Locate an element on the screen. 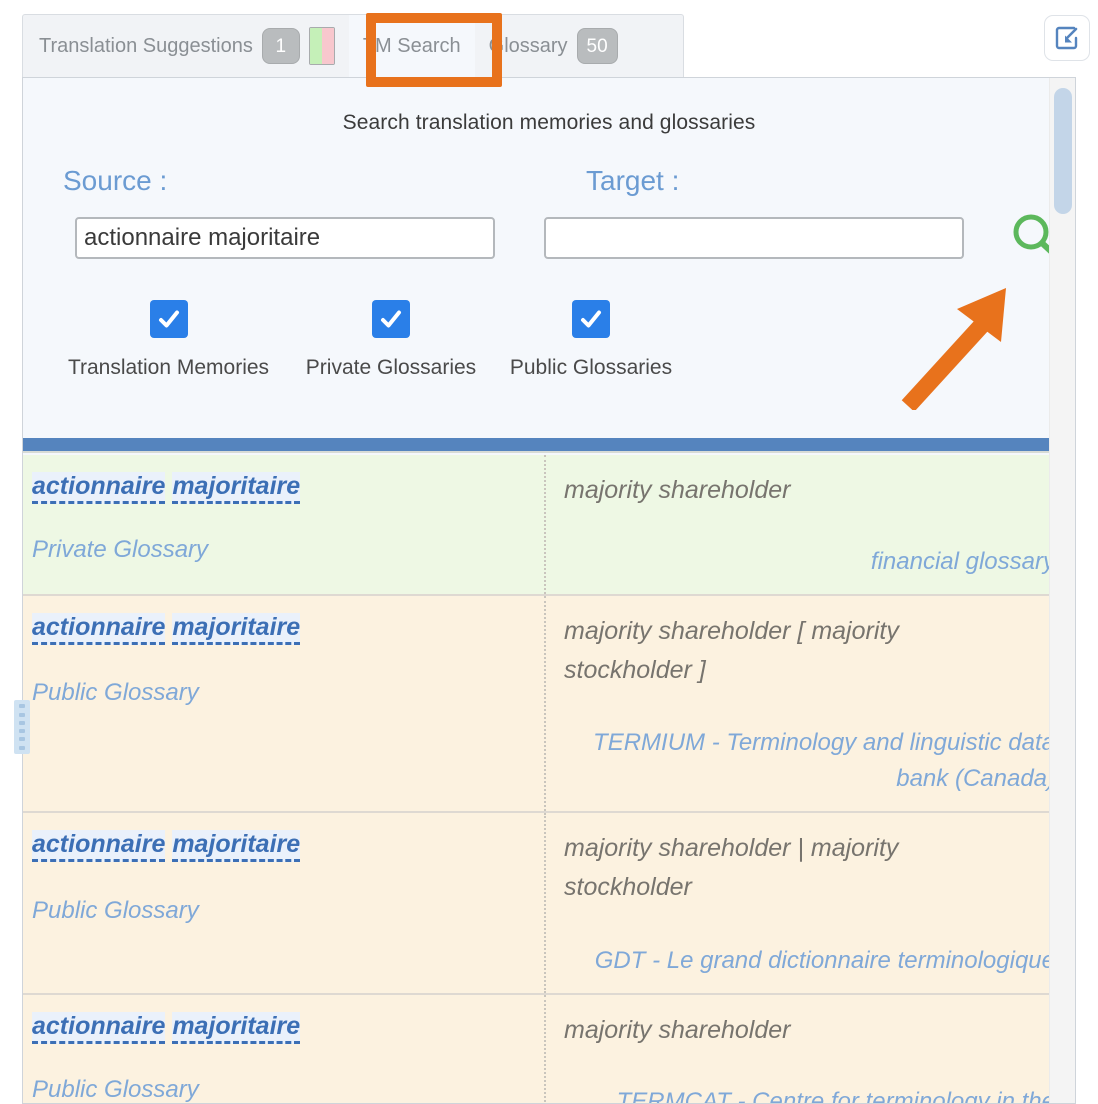  scrollbar-thumb is located at coordinates (1063, 151).